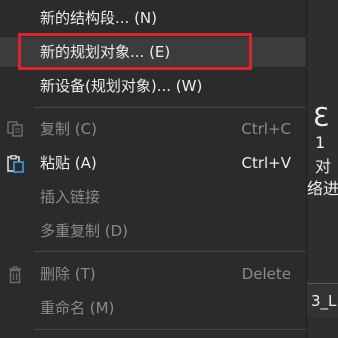  I want to click on menu-item-new-device: 新设备(规划对象)... (W), so click(153, 86).